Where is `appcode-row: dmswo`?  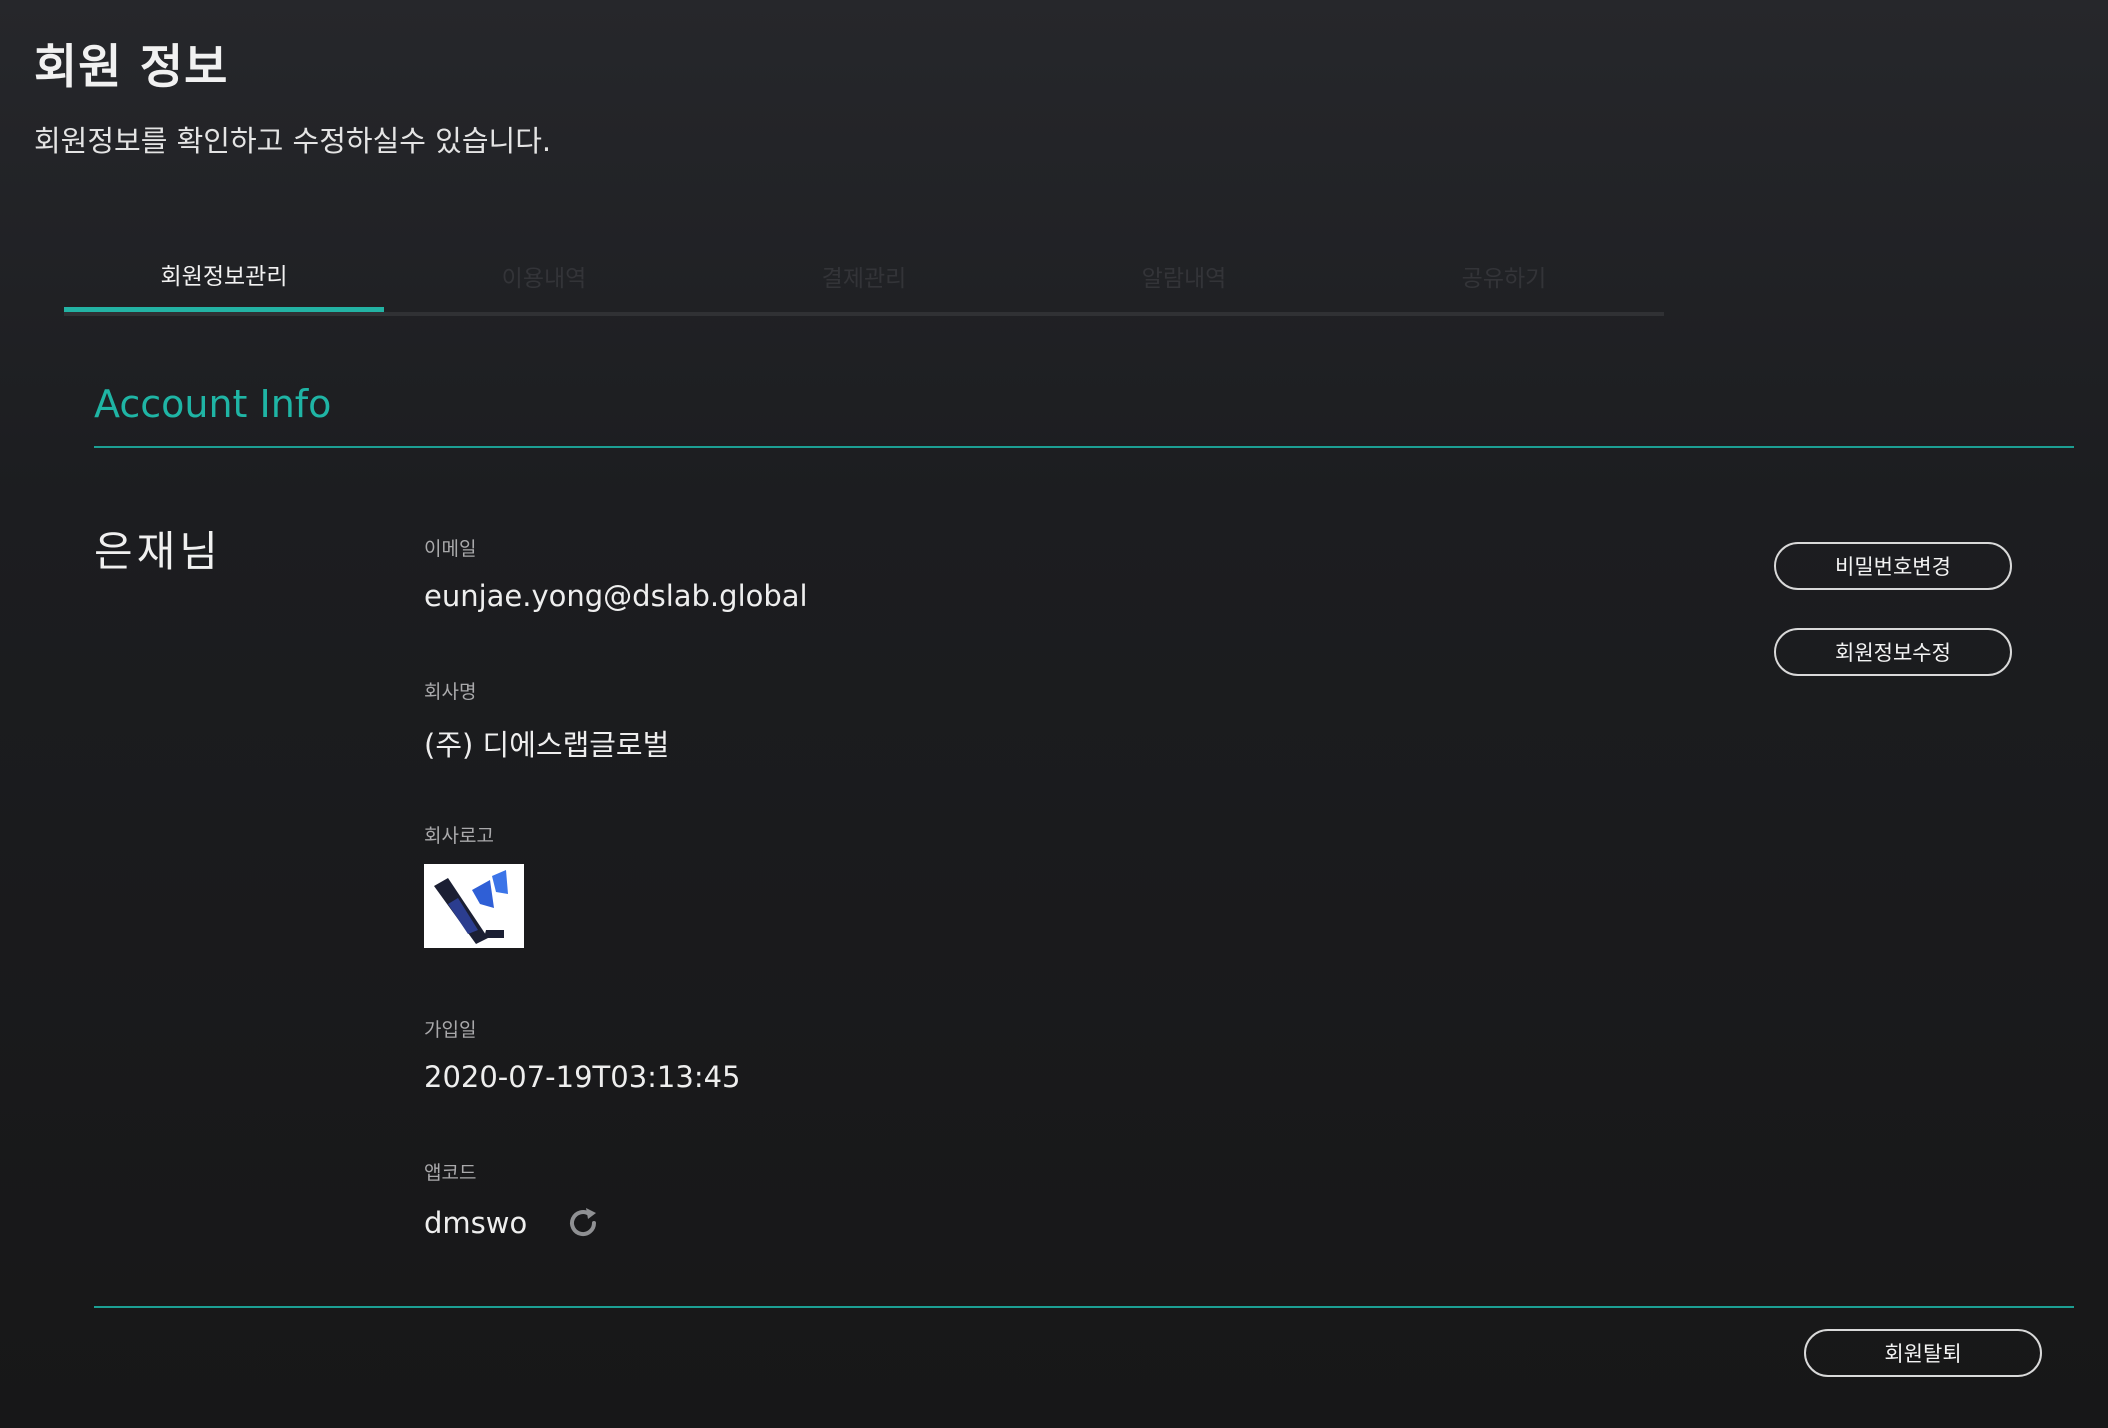 appcode-row: dmswo is located at coordinates (513, 1223).